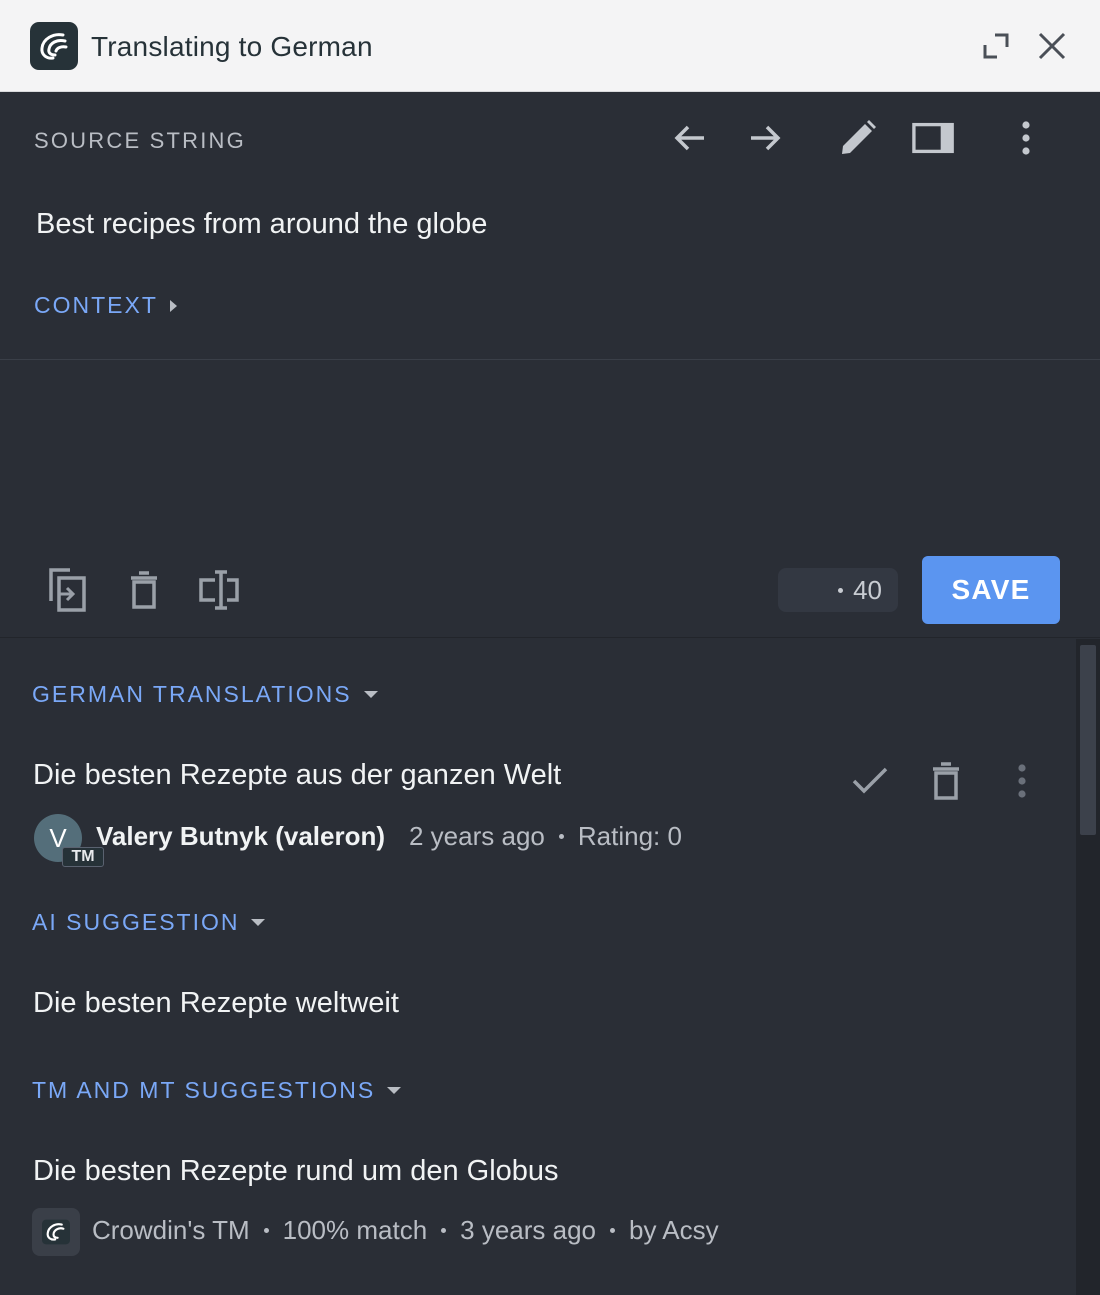 The image size is (1100, 1295). Describe the element at coordinates (240, 836) in the screenshot. I see `translation-author: Valery Butnyk (valeron)` at that location.